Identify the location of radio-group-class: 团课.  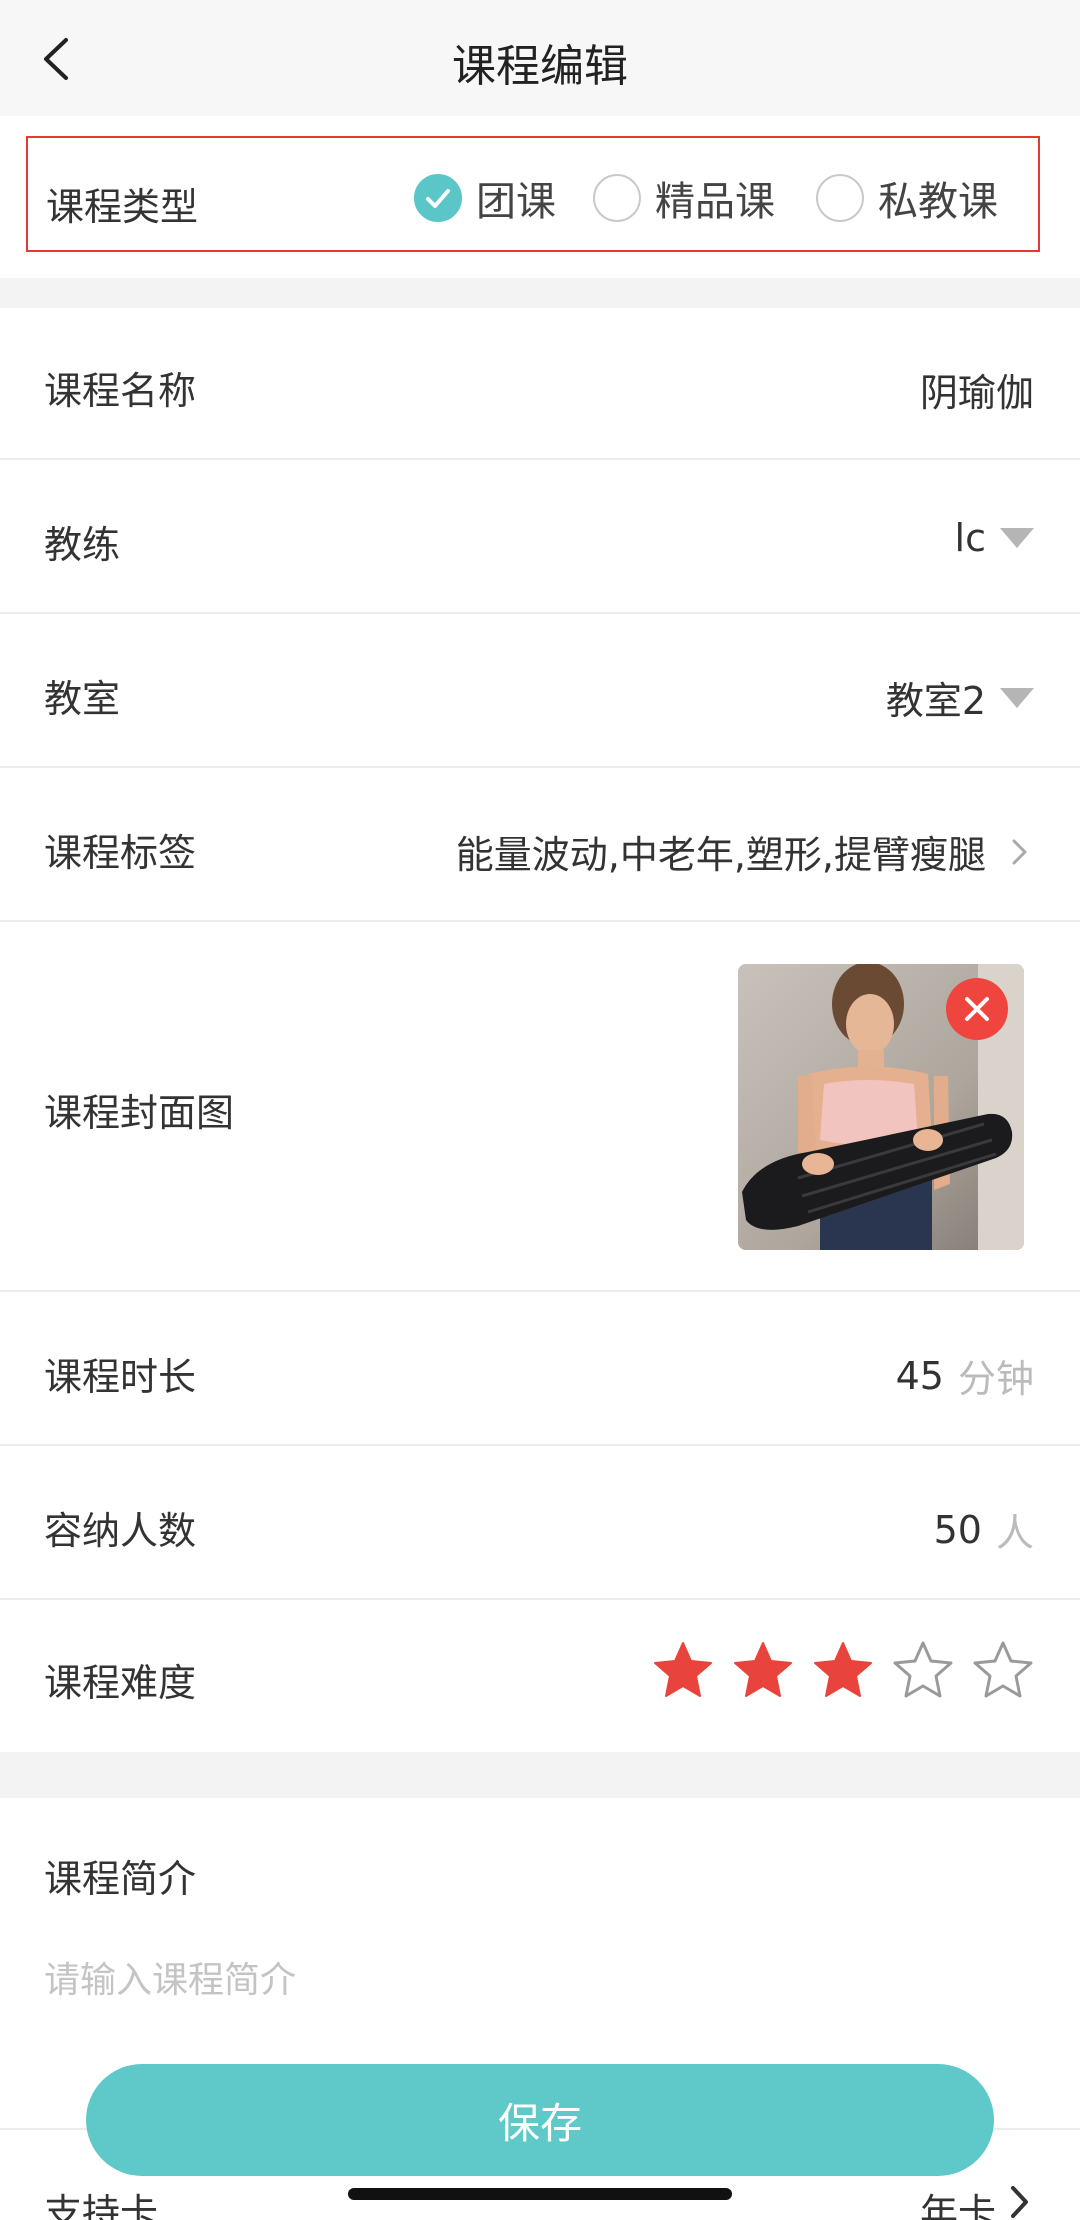
(485, 199).